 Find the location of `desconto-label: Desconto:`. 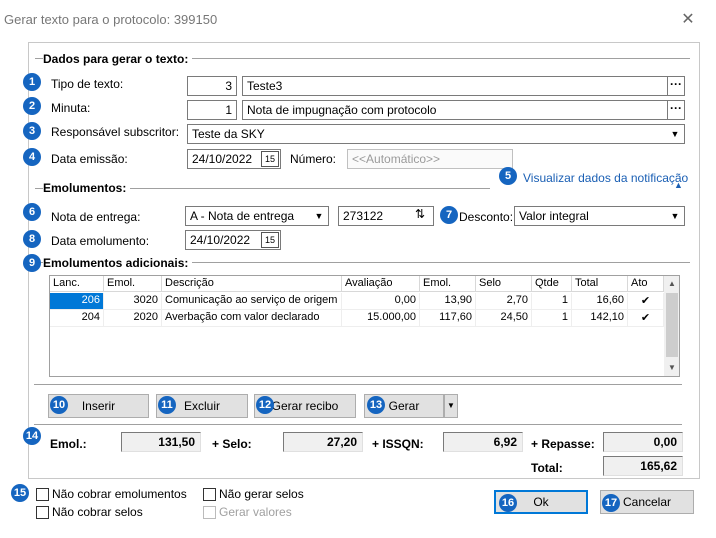

desconto-label: Desconto: is located at coordinates (486, 217).